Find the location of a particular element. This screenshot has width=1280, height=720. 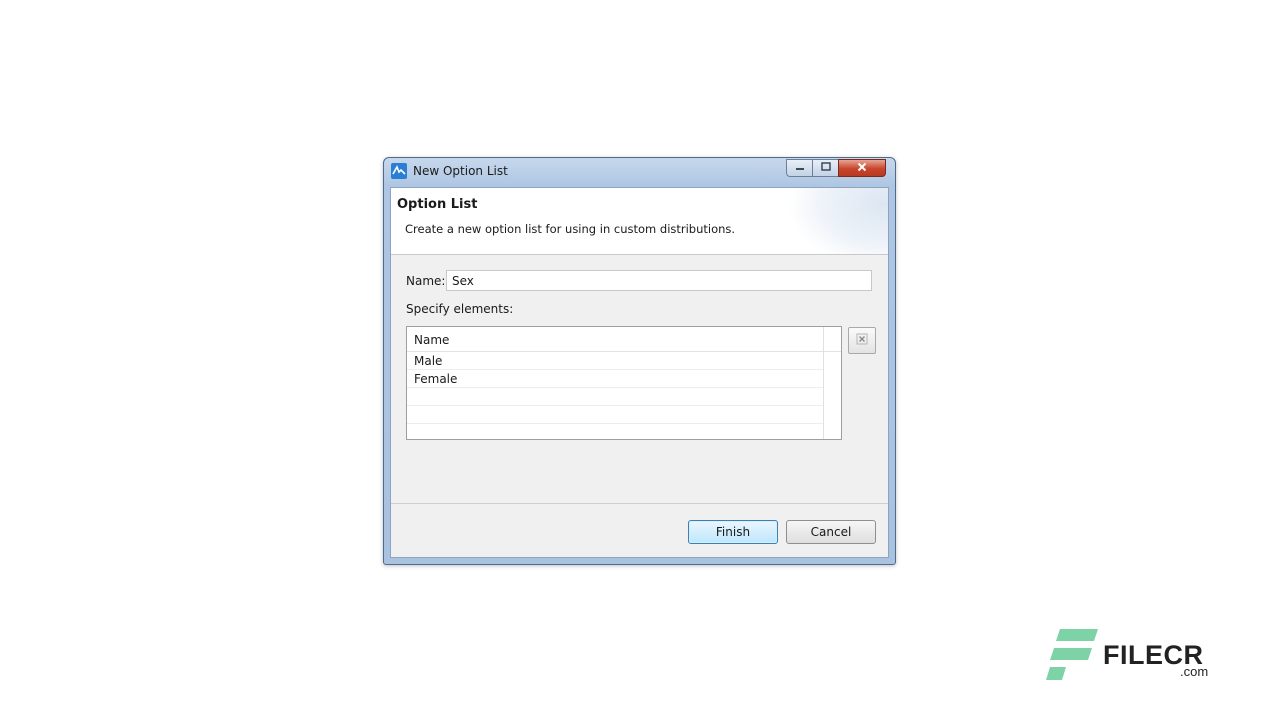

specify-elements-label: Specify elements: is located at coordinates (460, 309).